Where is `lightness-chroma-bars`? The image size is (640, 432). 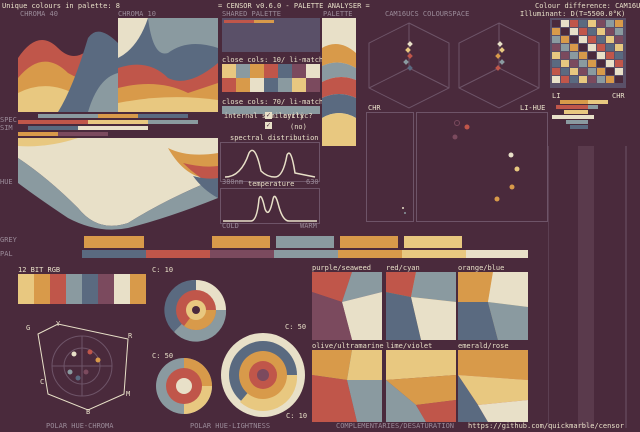
lightness-chroma-bars is located at coordinates (588, 122).